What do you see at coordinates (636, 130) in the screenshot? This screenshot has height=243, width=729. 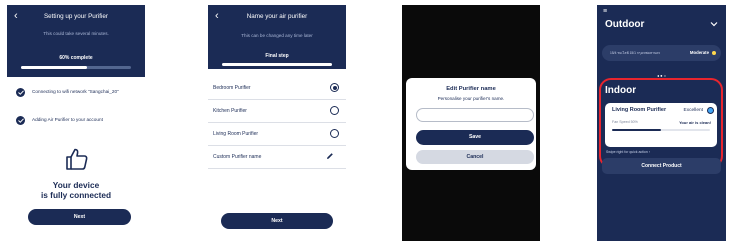 I see `fan-speed-fill` at bounding box center [636, 130].